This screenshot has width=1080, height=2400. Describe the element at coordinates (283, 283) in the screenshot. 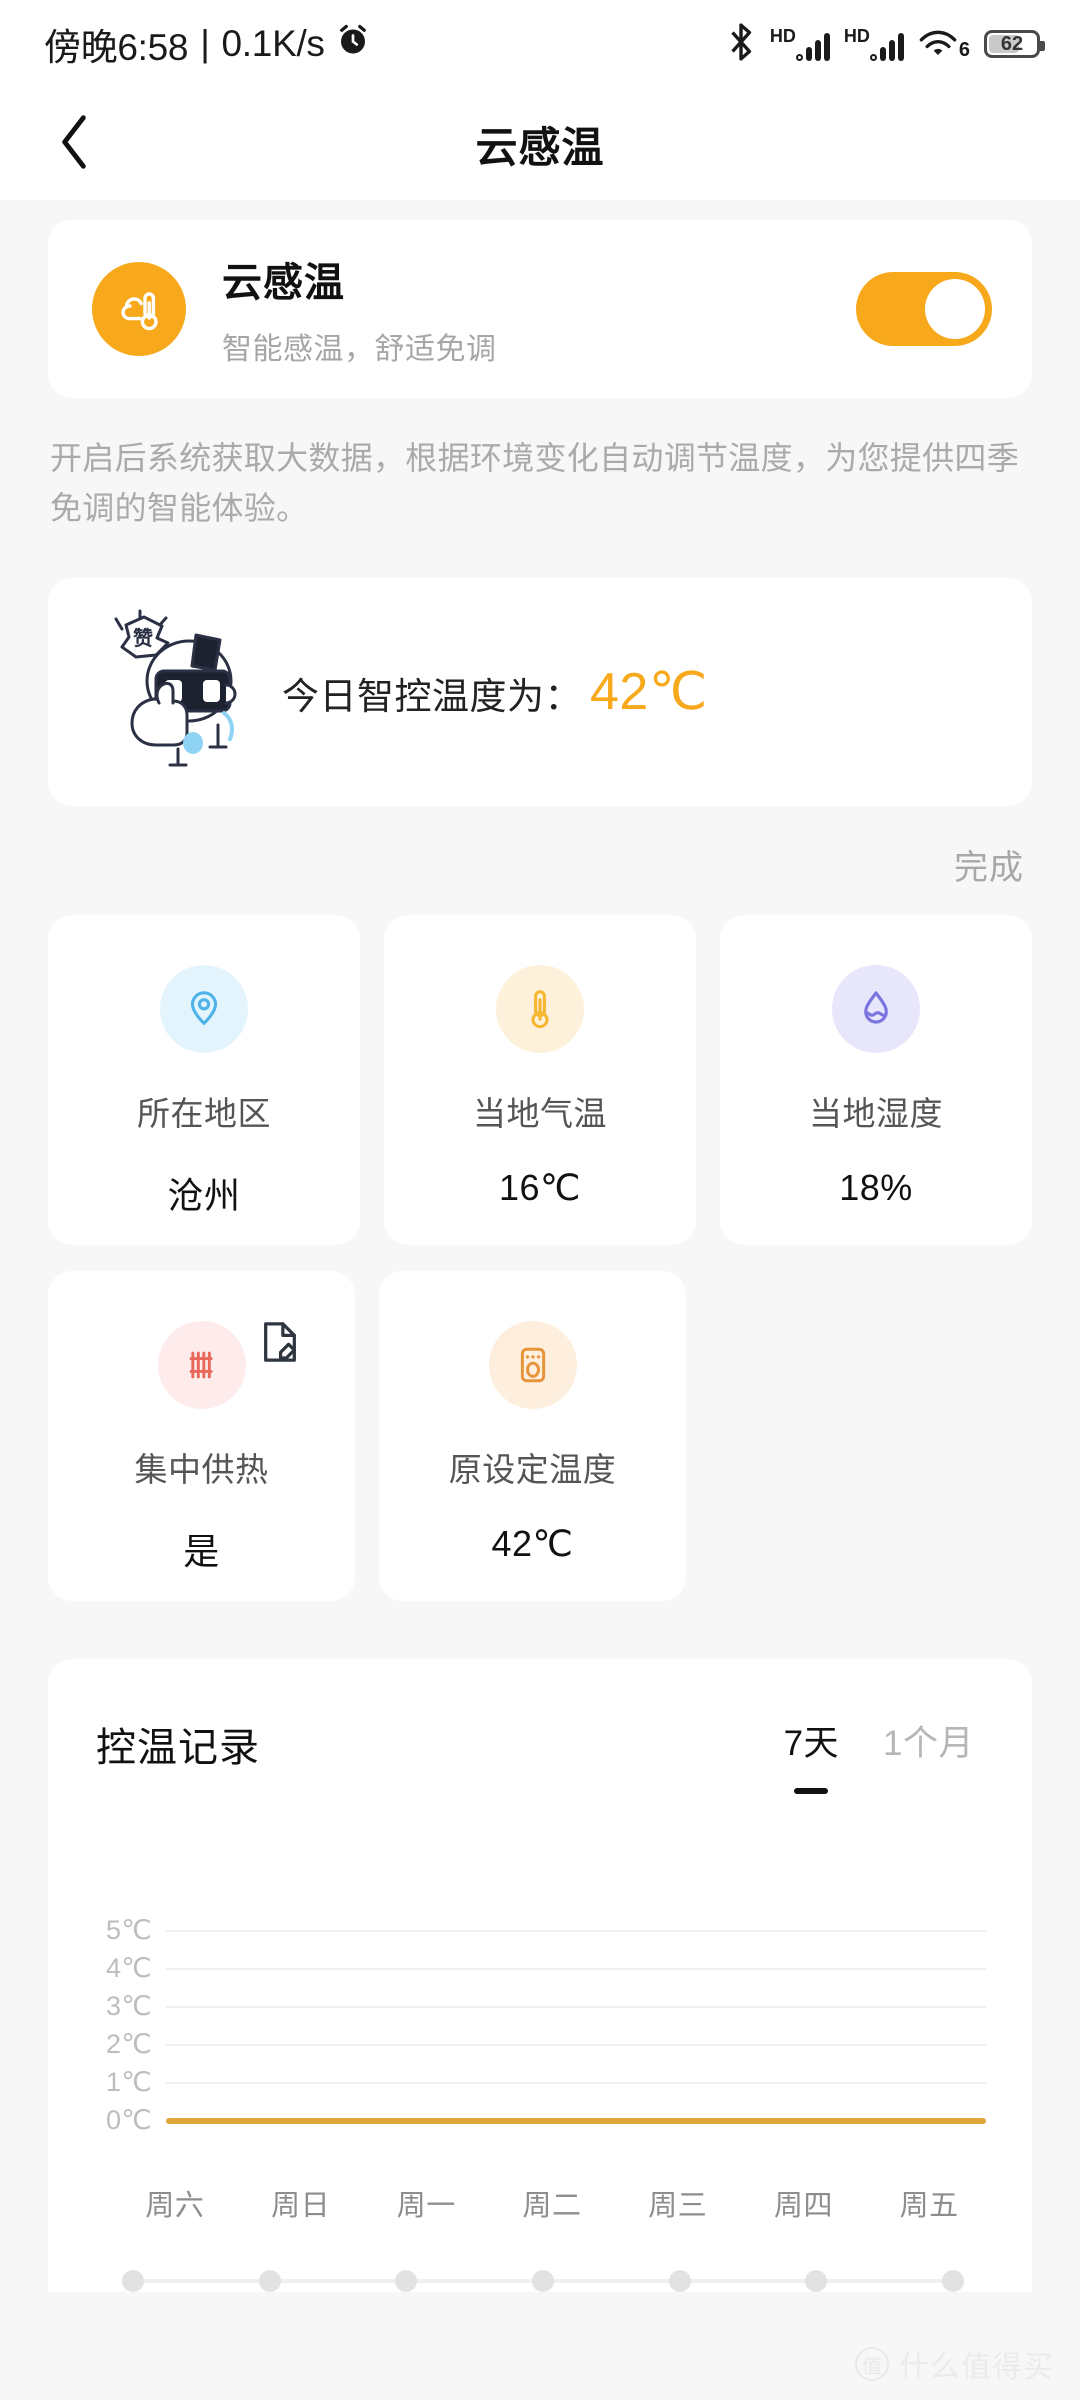

I see `feature-title: 云感温` at that location.